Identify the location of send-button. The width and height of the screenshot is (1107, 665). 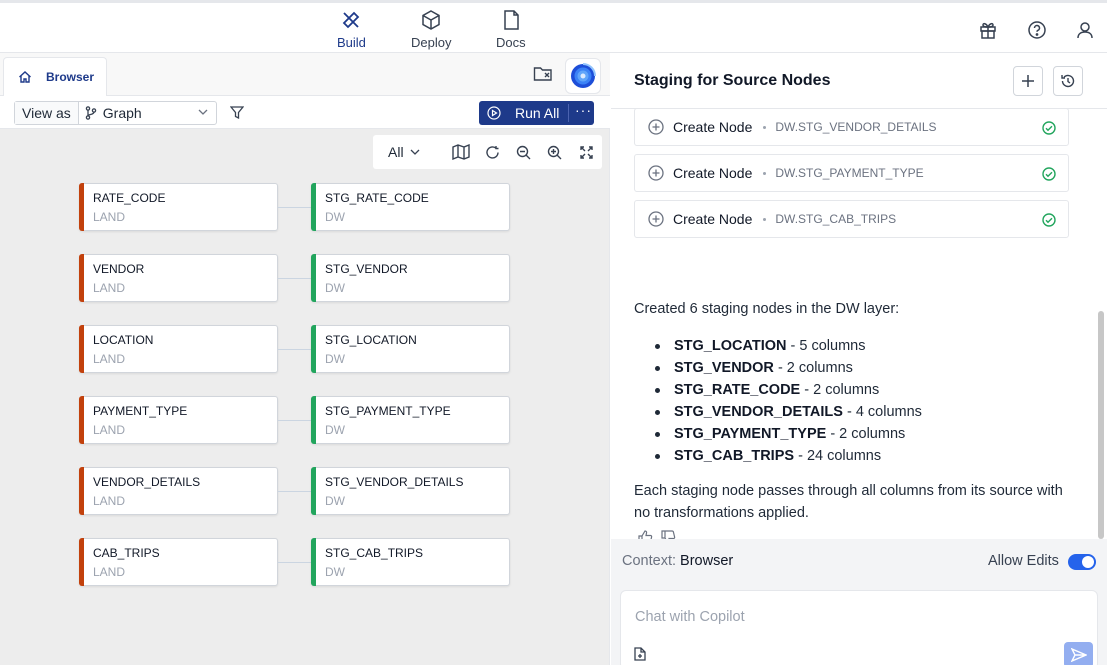
(1078, 653).